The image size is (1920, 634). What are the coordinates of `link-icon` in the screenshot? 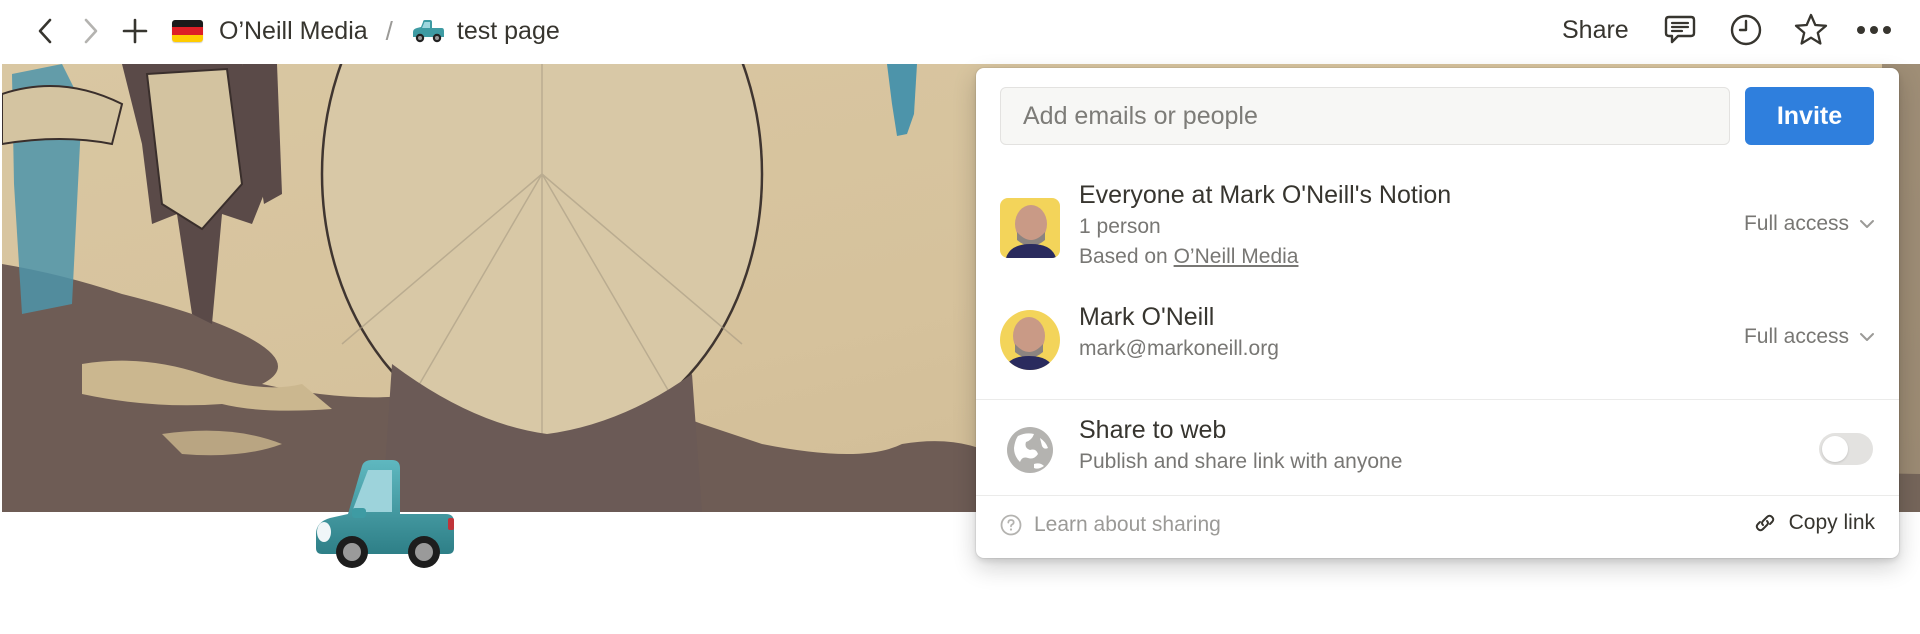 It's located at (1764, 523).